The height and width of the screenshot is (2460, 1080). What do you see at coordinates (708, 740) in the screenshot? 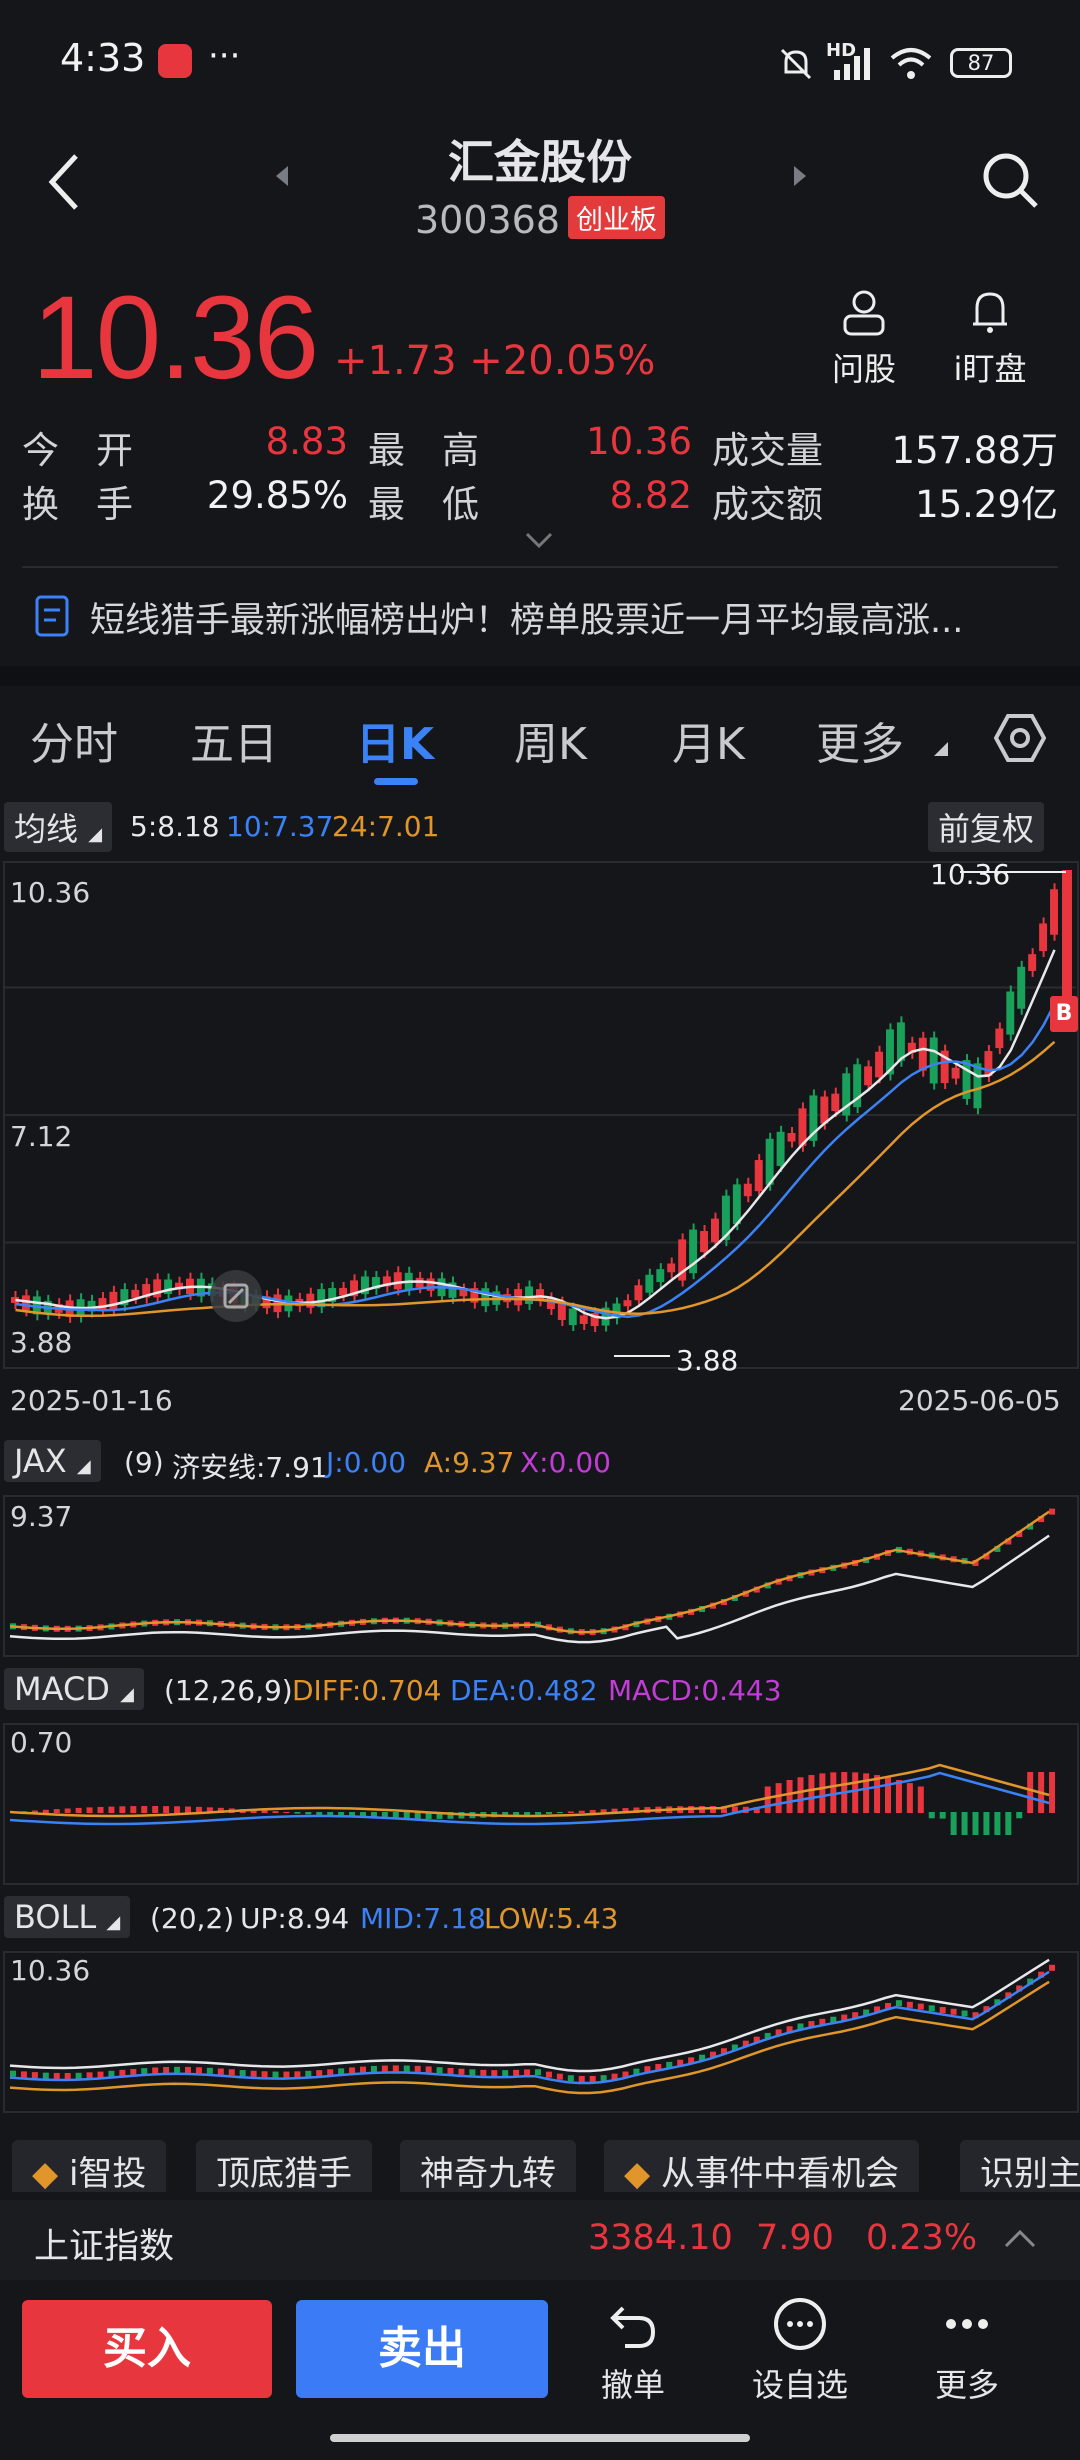
I see `tab-monthly-k: 月K` at bounding box center [708, 740].